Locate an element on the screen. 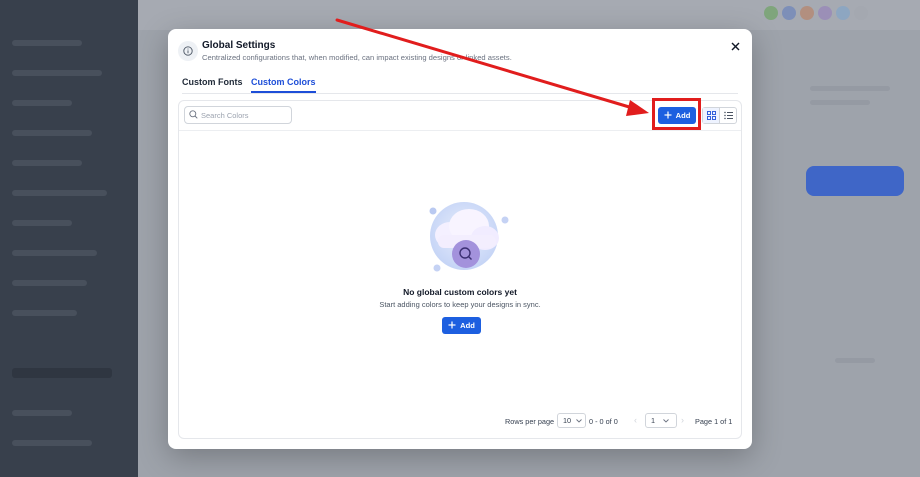  rows-per-page-select: 10 is located at coordinates (571, 420).